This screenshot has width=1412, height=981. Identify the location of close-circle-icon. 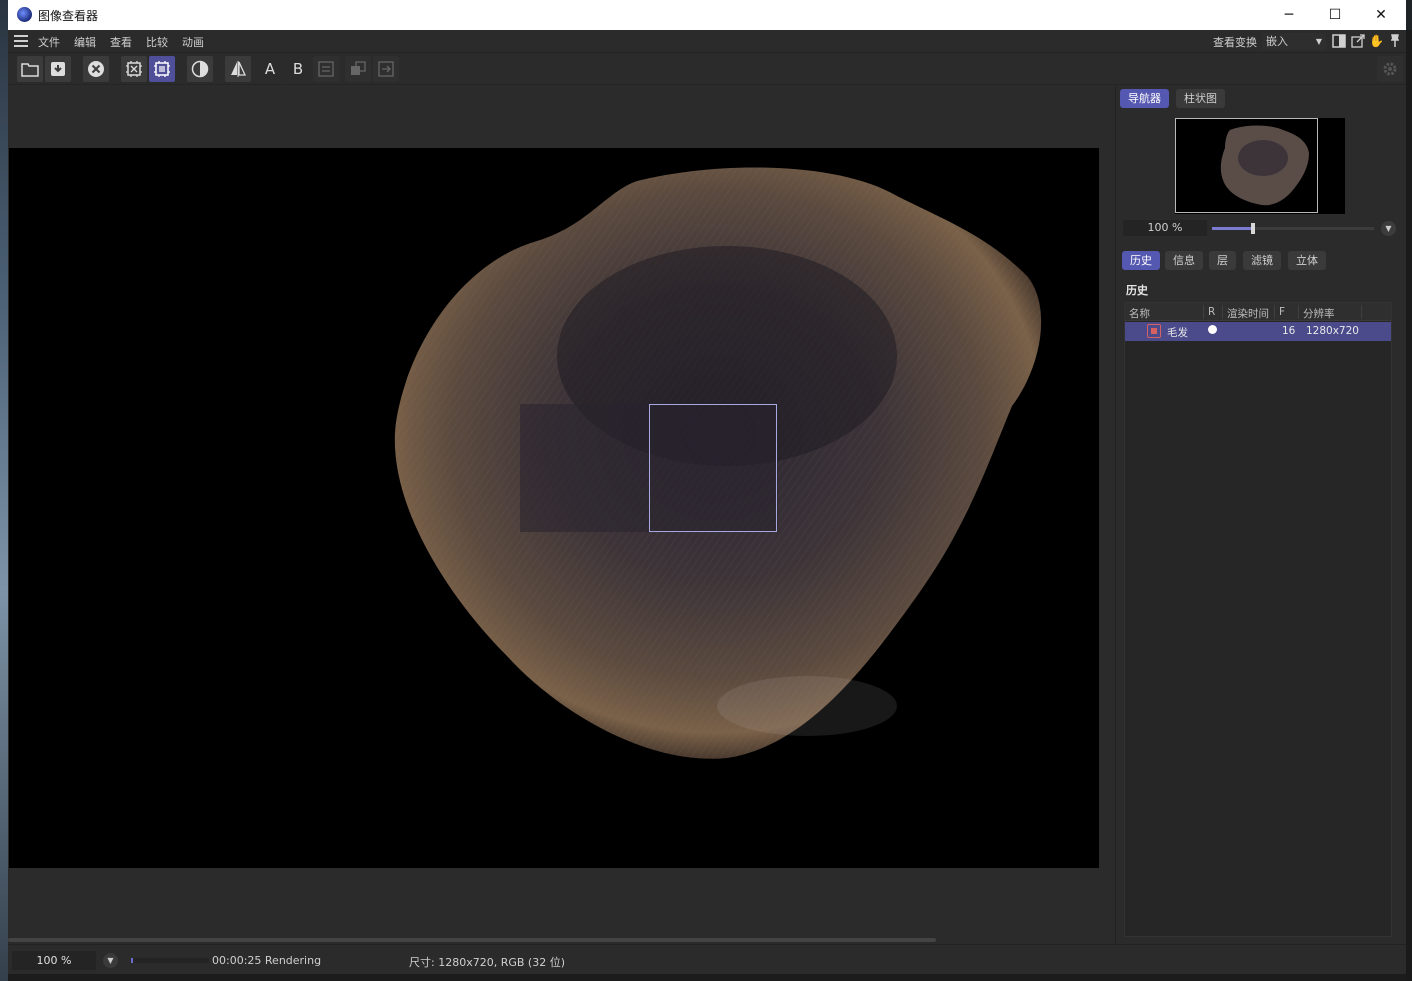
(96, 69).